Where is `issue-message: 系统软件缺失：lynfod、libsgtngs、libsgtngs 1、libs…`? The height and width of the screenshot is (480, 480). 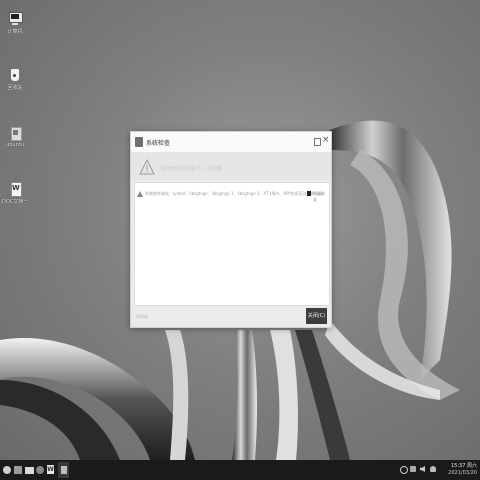 issue-message: 系统软件缺失：lynfod、libsgtngs、libsgtngs 1、libs… is located at coordinates (234, 193).